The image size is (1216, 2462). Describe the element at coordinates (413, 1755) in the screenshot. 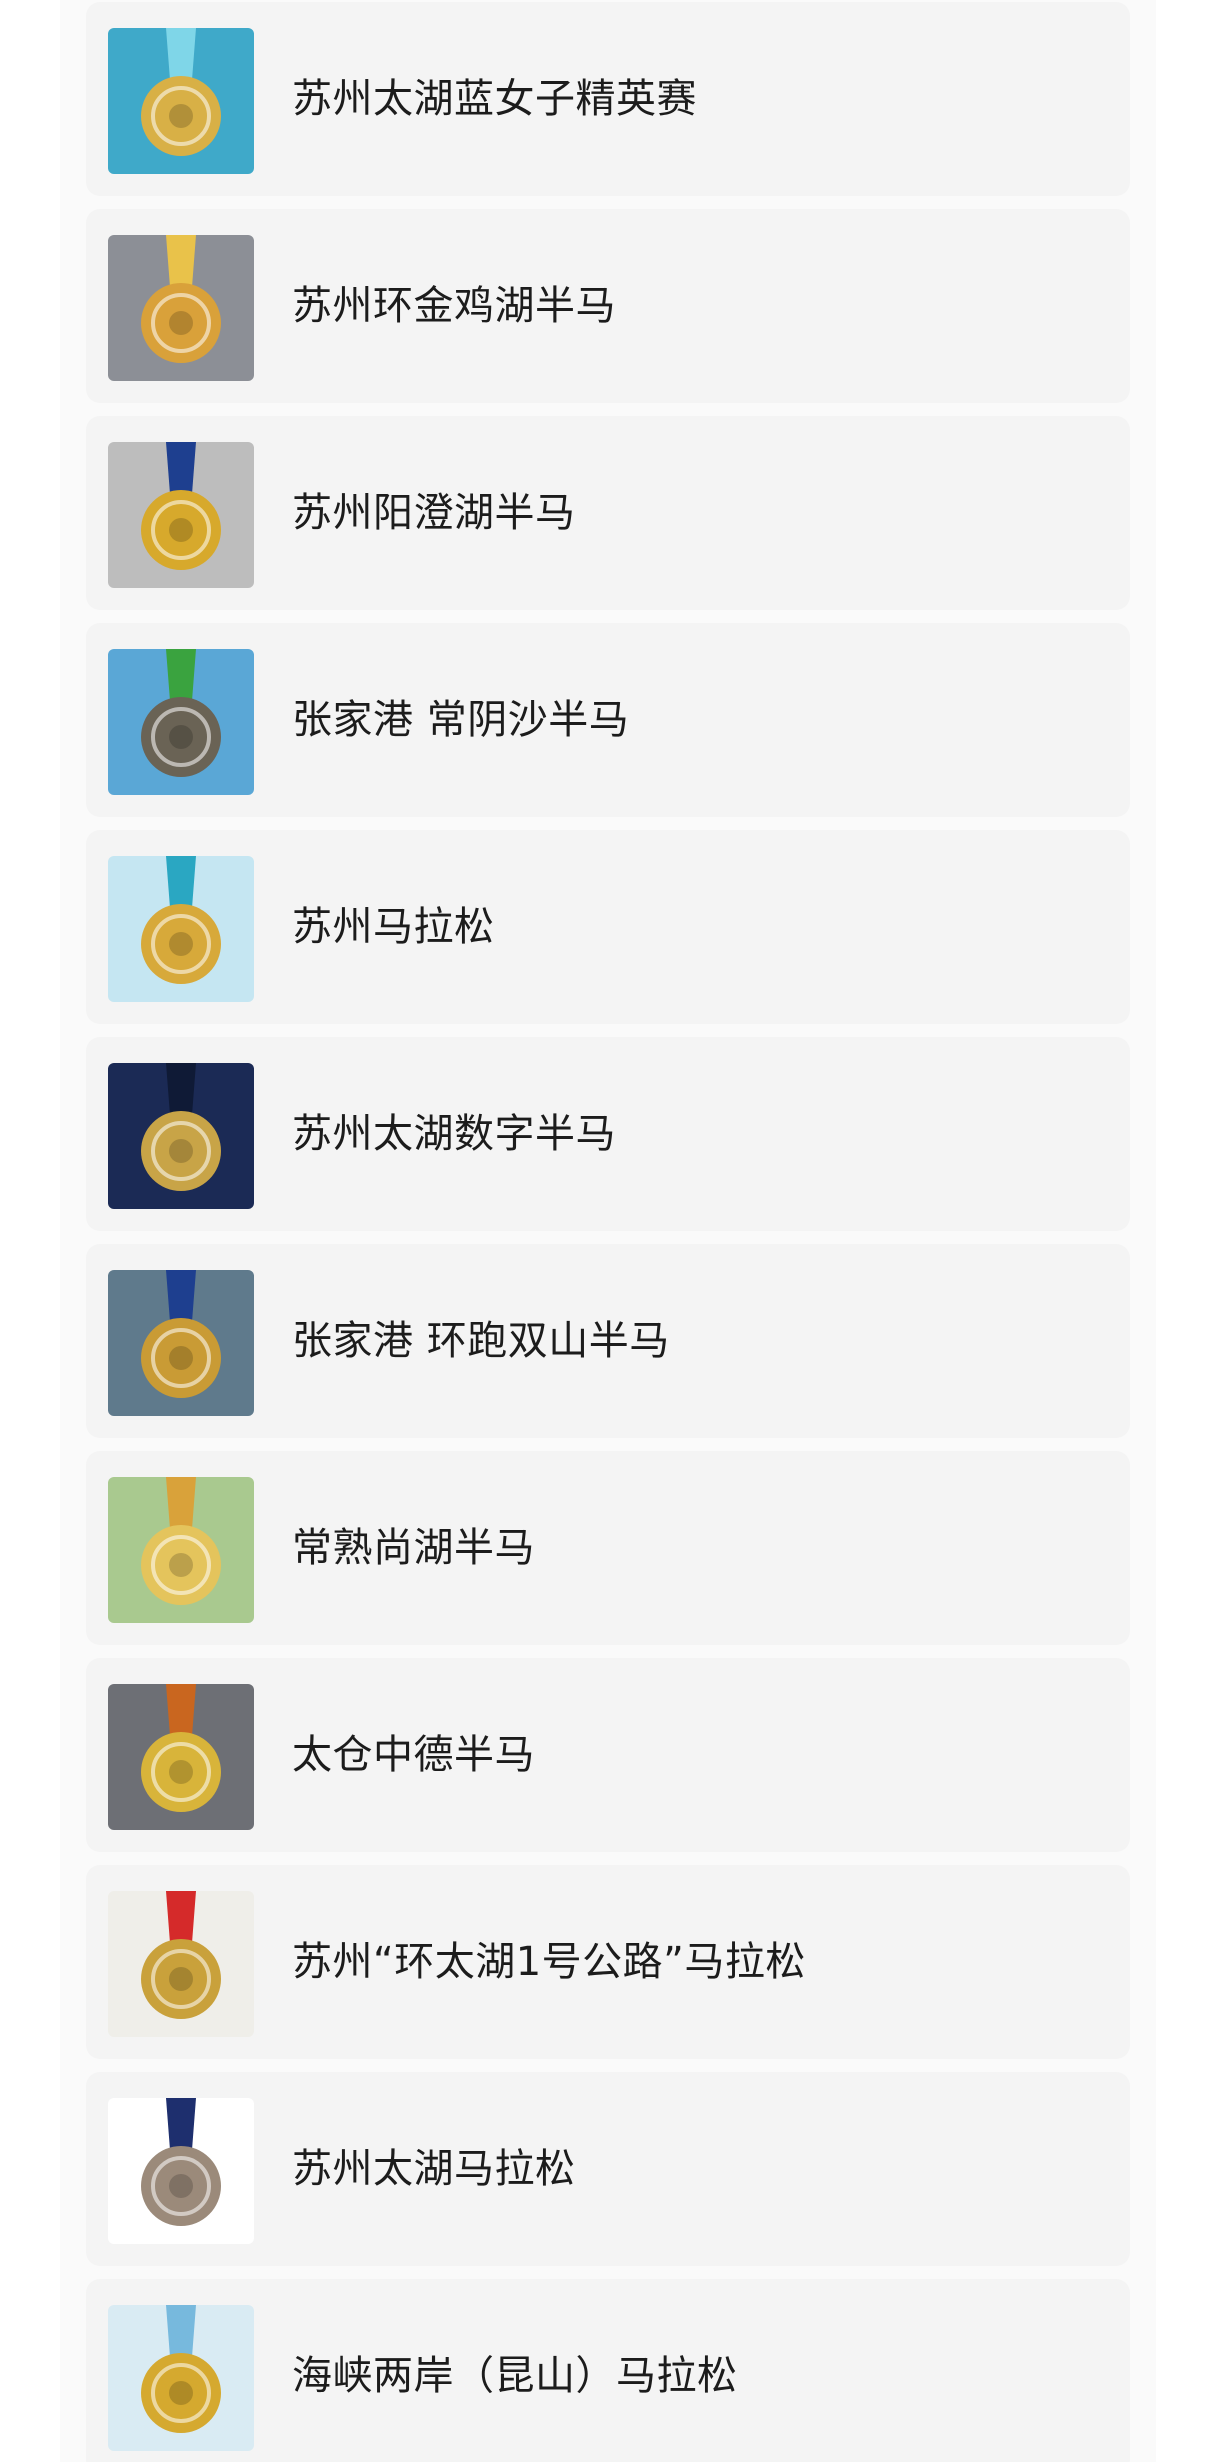

I see `race-title: 太仓中德半马` at that location.